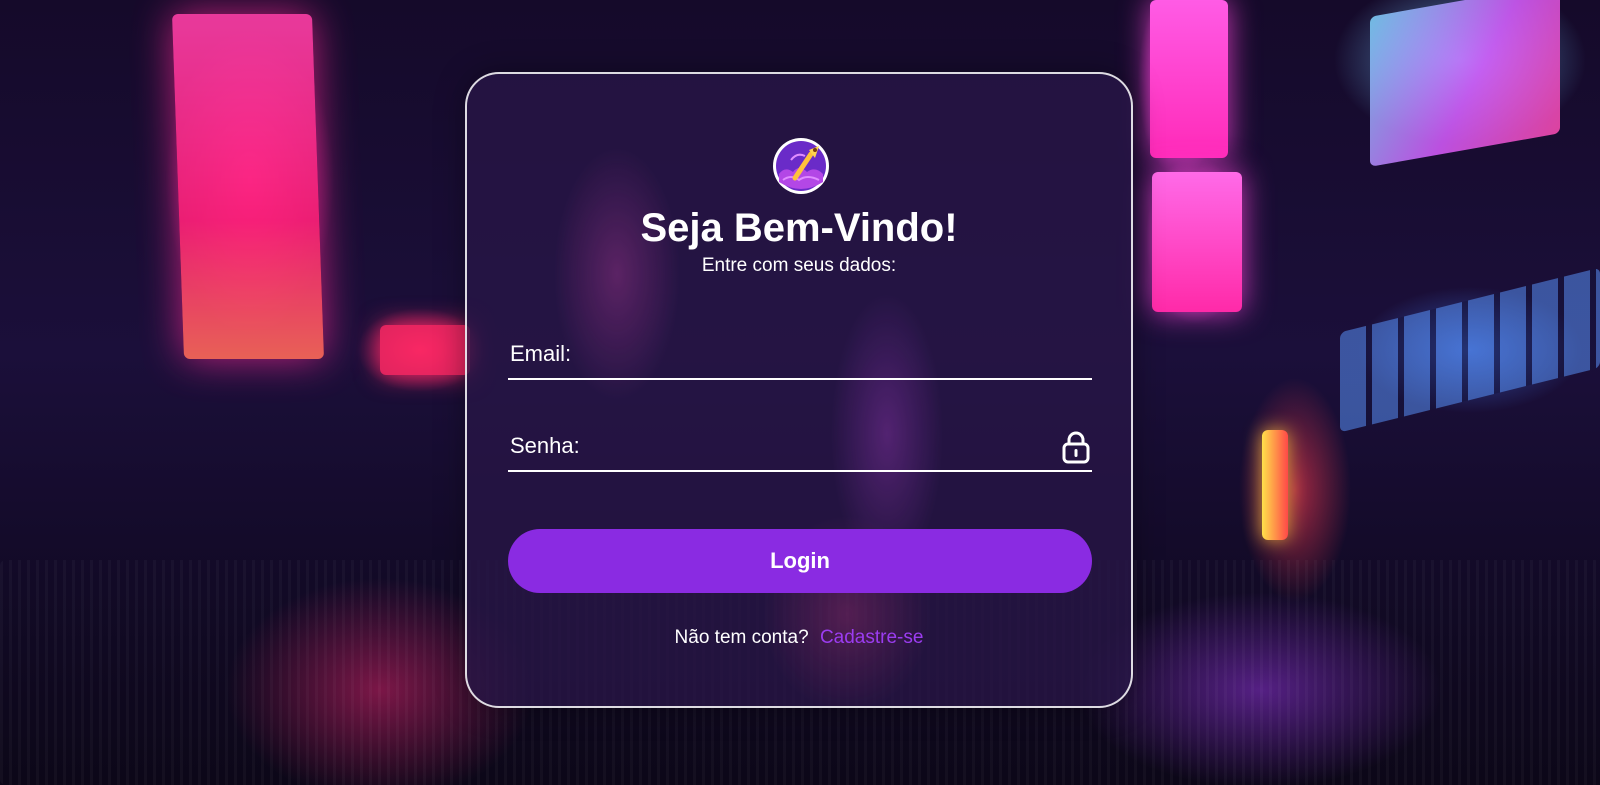 The height and width of the screenshot is (785, 1600). I want to click on paintbrush-logo-icon, so click(801, 166).